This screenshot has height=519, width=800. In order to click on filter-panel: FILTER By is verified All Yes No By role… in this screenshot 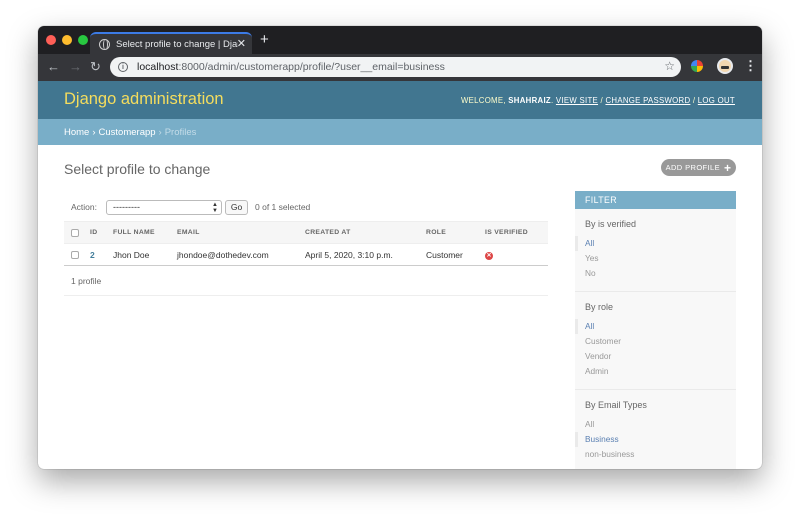, I will do `click(655, 330)`.